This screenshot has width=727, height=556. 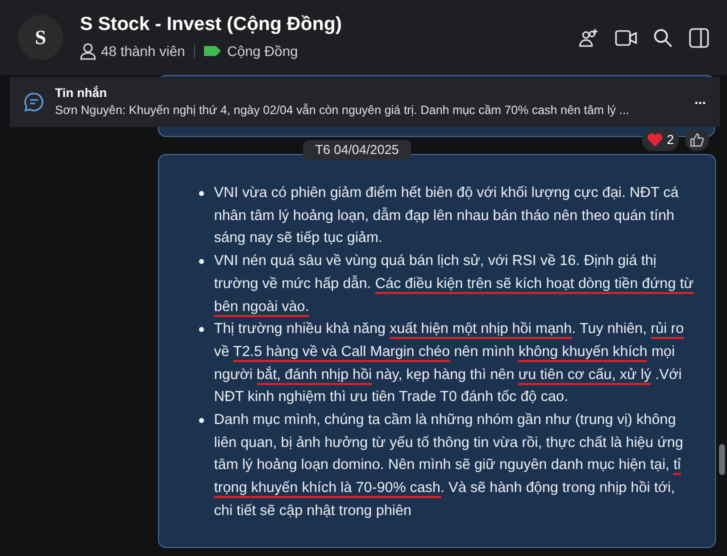 I want to click on bullet-text: VNI nén quá sâu về vùng quá bán lịch sử, với RSI về 16. Định giá thị trường về mức hấp dẫn. Các điều kiện trên sẽ kích hoạt dòng tiền đứng từ bên ngoài vào., so click(x=454, y=285).